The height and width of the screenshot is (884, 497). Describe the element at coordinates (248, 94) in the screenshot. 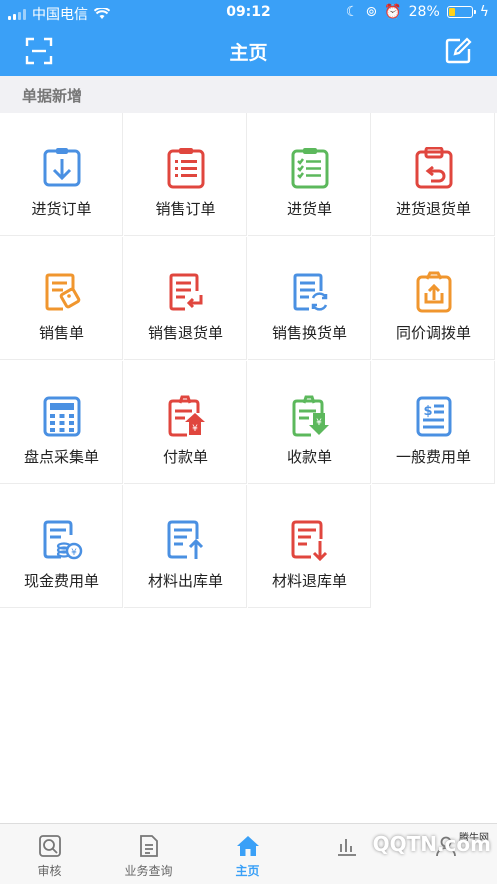

I see `section-header: 单据新增` at that location.